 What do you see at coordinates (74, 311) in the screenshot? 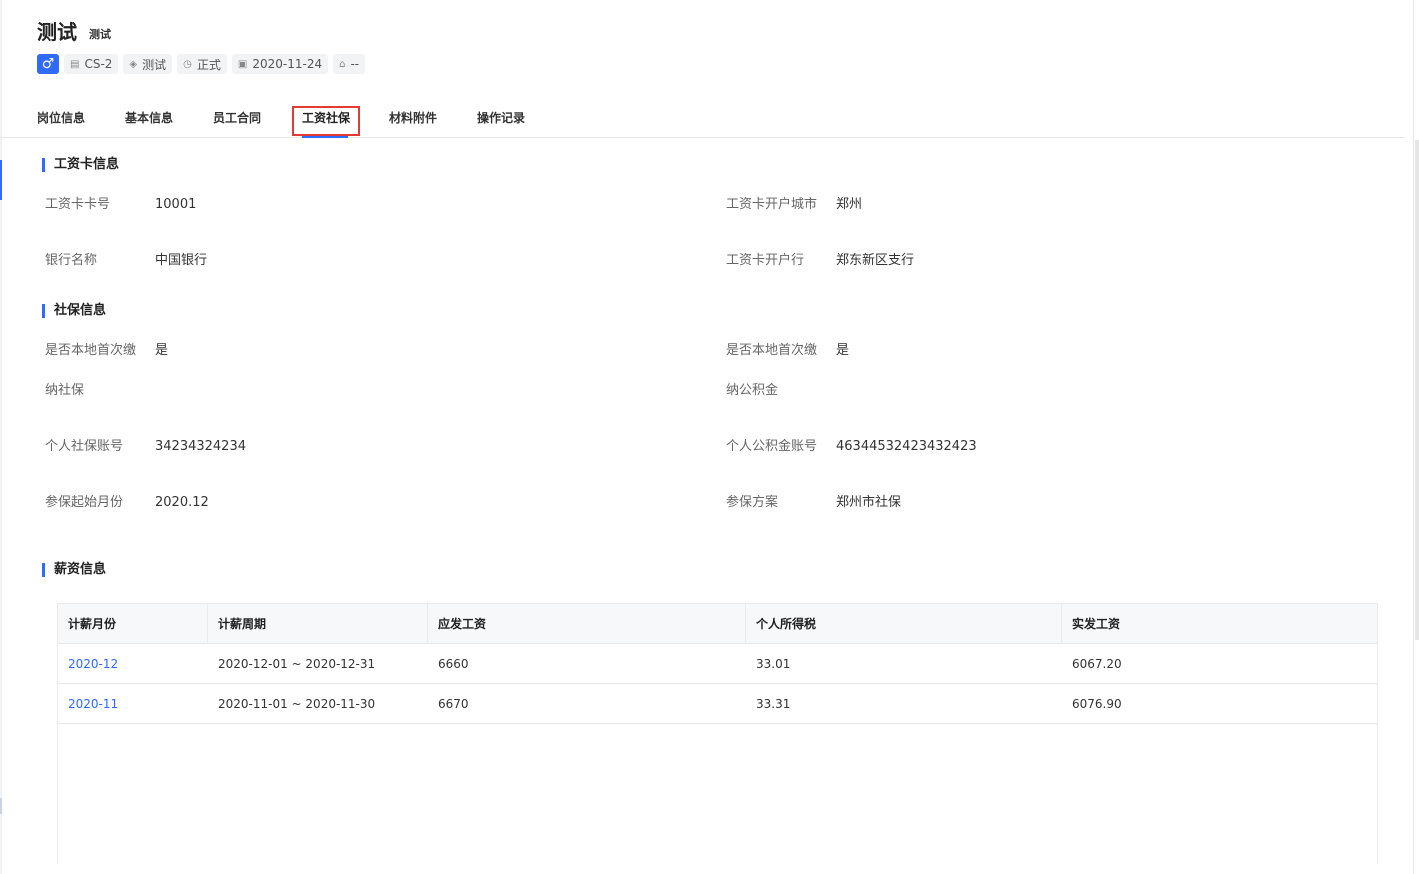
I see `section-title-social: 社保信息` at bounding box center [74, 311].